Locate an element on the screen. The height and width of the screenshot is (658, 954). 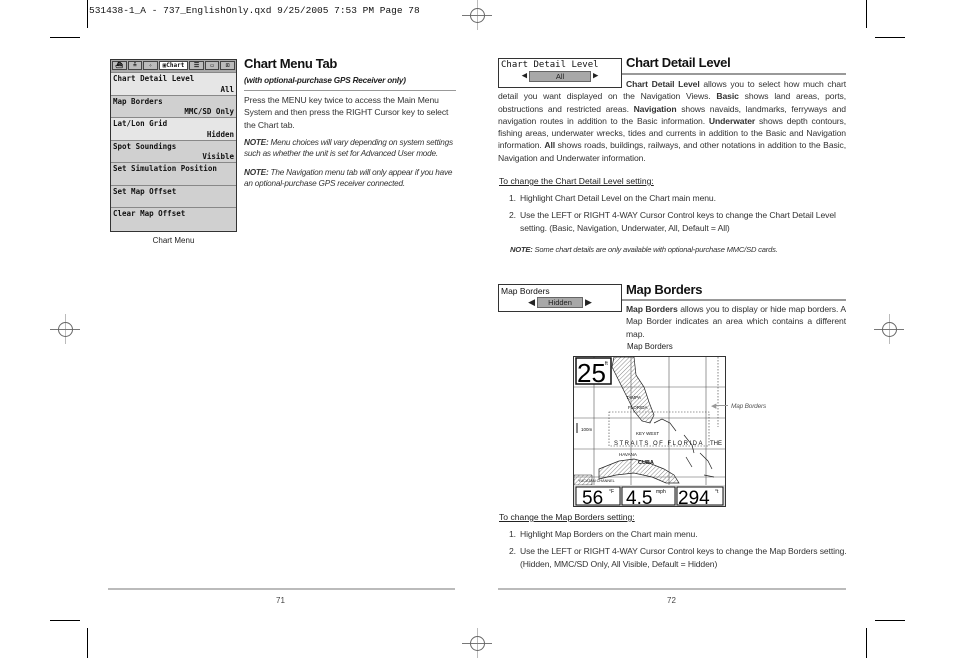
left-arrow-icon: ◀ is located at coordinates (531, 302).